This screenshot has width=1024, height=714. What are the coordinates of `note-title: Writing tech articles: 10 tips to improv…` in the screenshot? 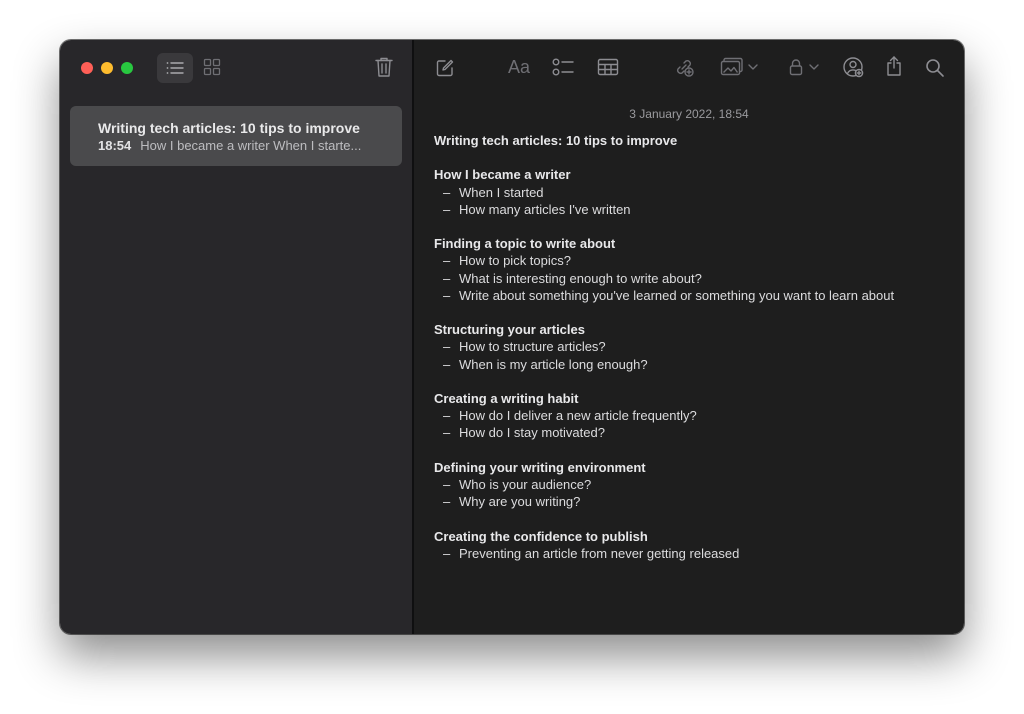 It's located at (556, 140).